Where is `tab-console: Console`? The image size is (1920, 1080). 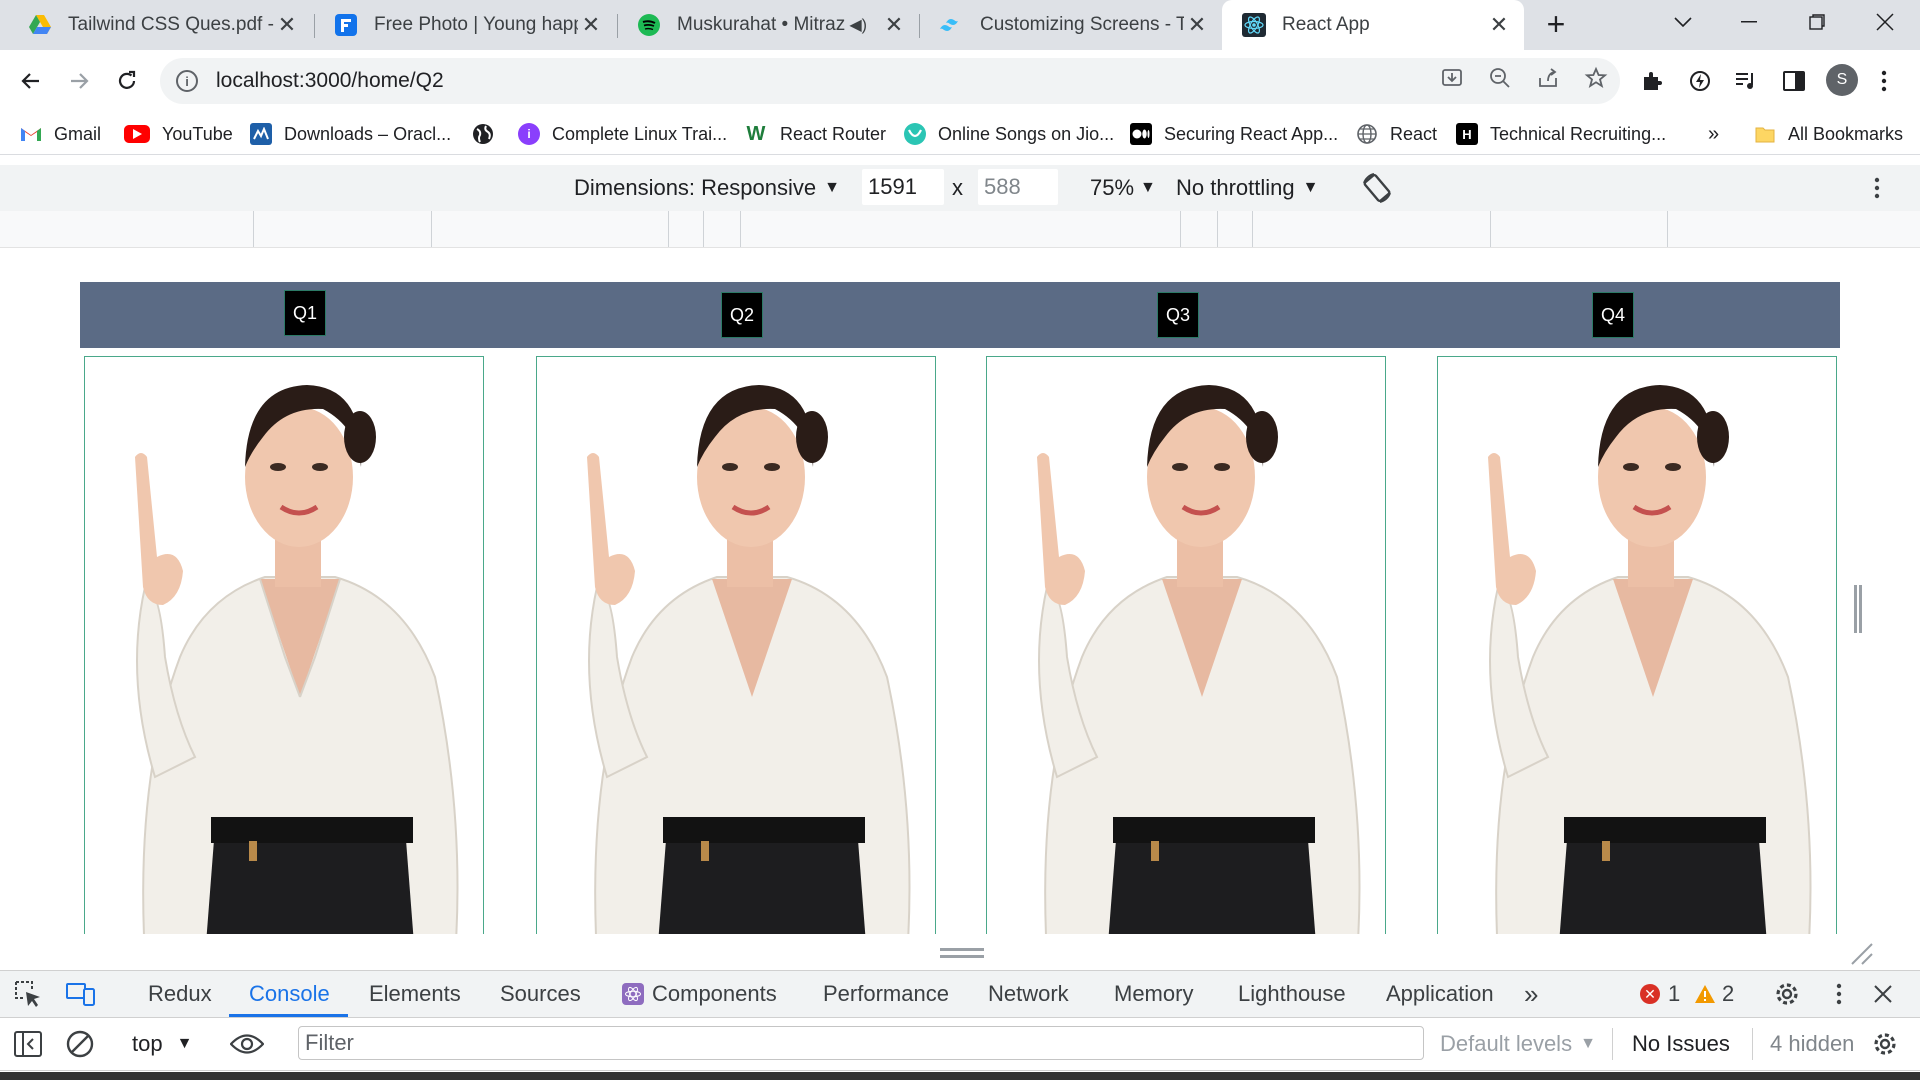 tab-console: Console is located at coordinates (289, 994).